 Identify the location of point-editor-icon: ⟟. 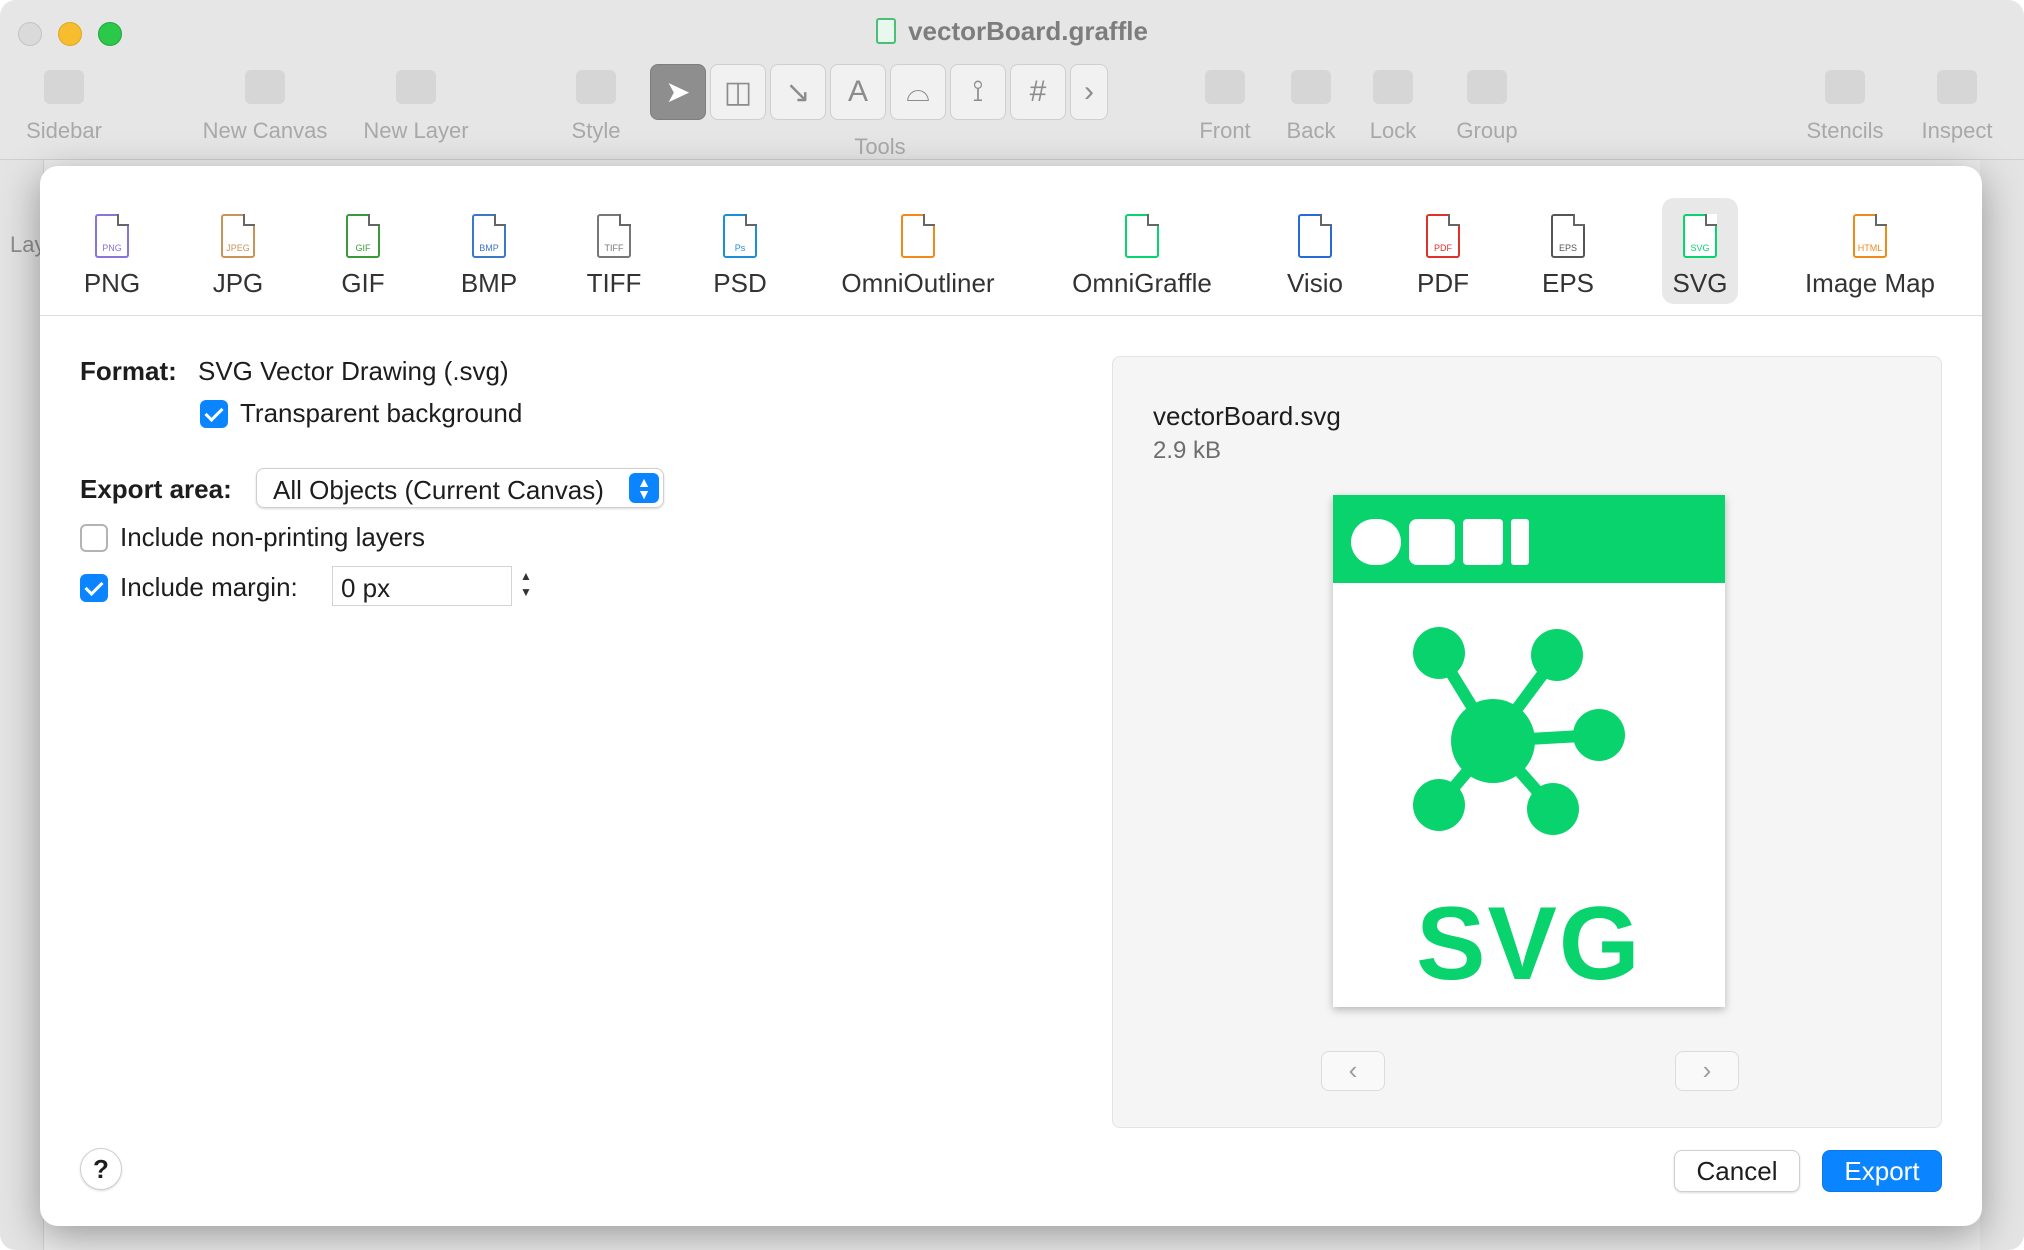
(978, 91).